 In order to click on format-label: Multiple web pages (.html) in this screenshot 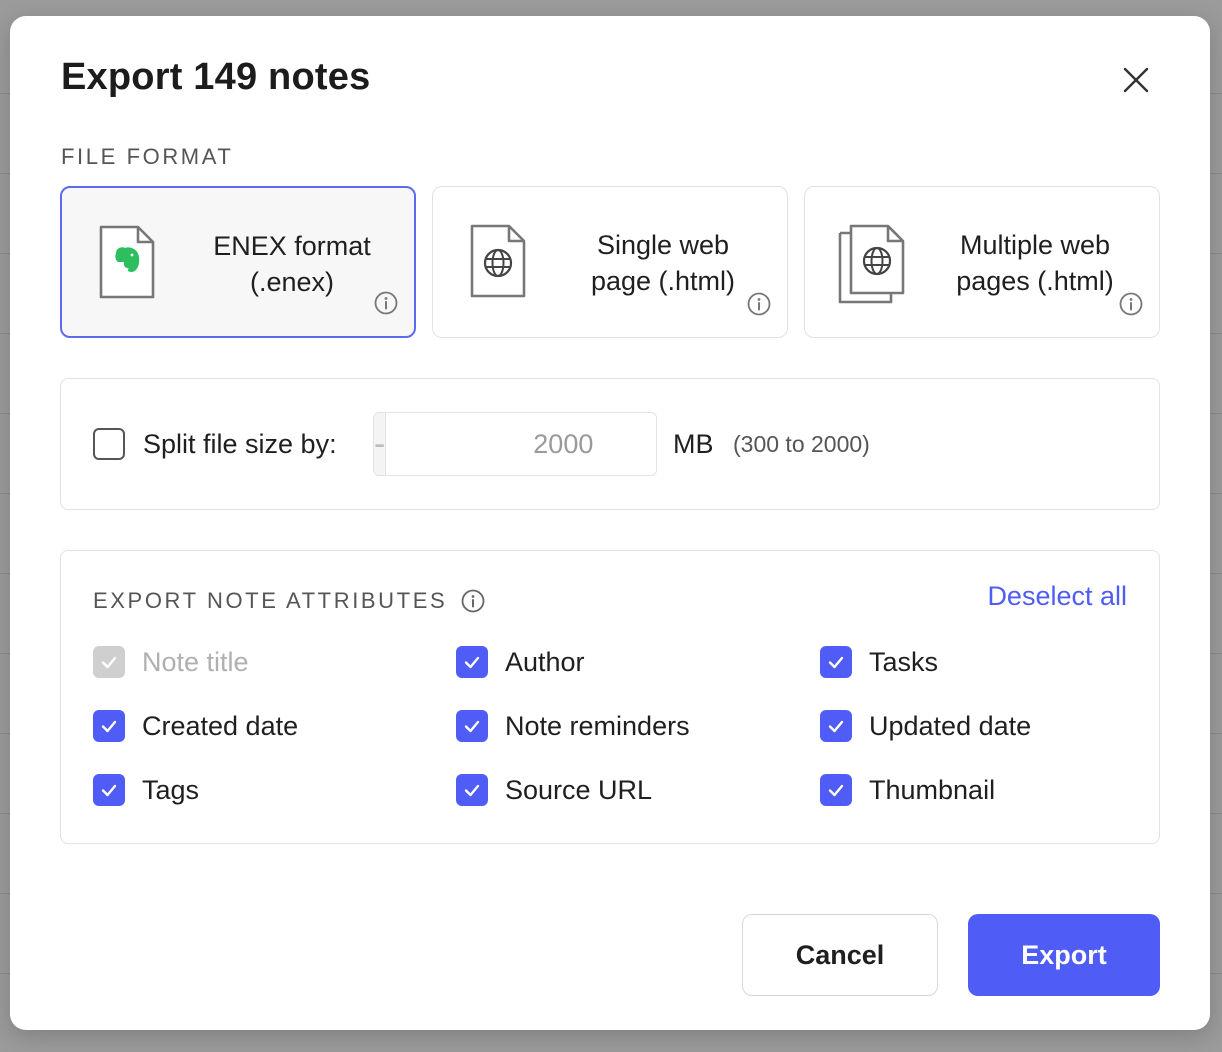, I will do `click(1035, 263)`.